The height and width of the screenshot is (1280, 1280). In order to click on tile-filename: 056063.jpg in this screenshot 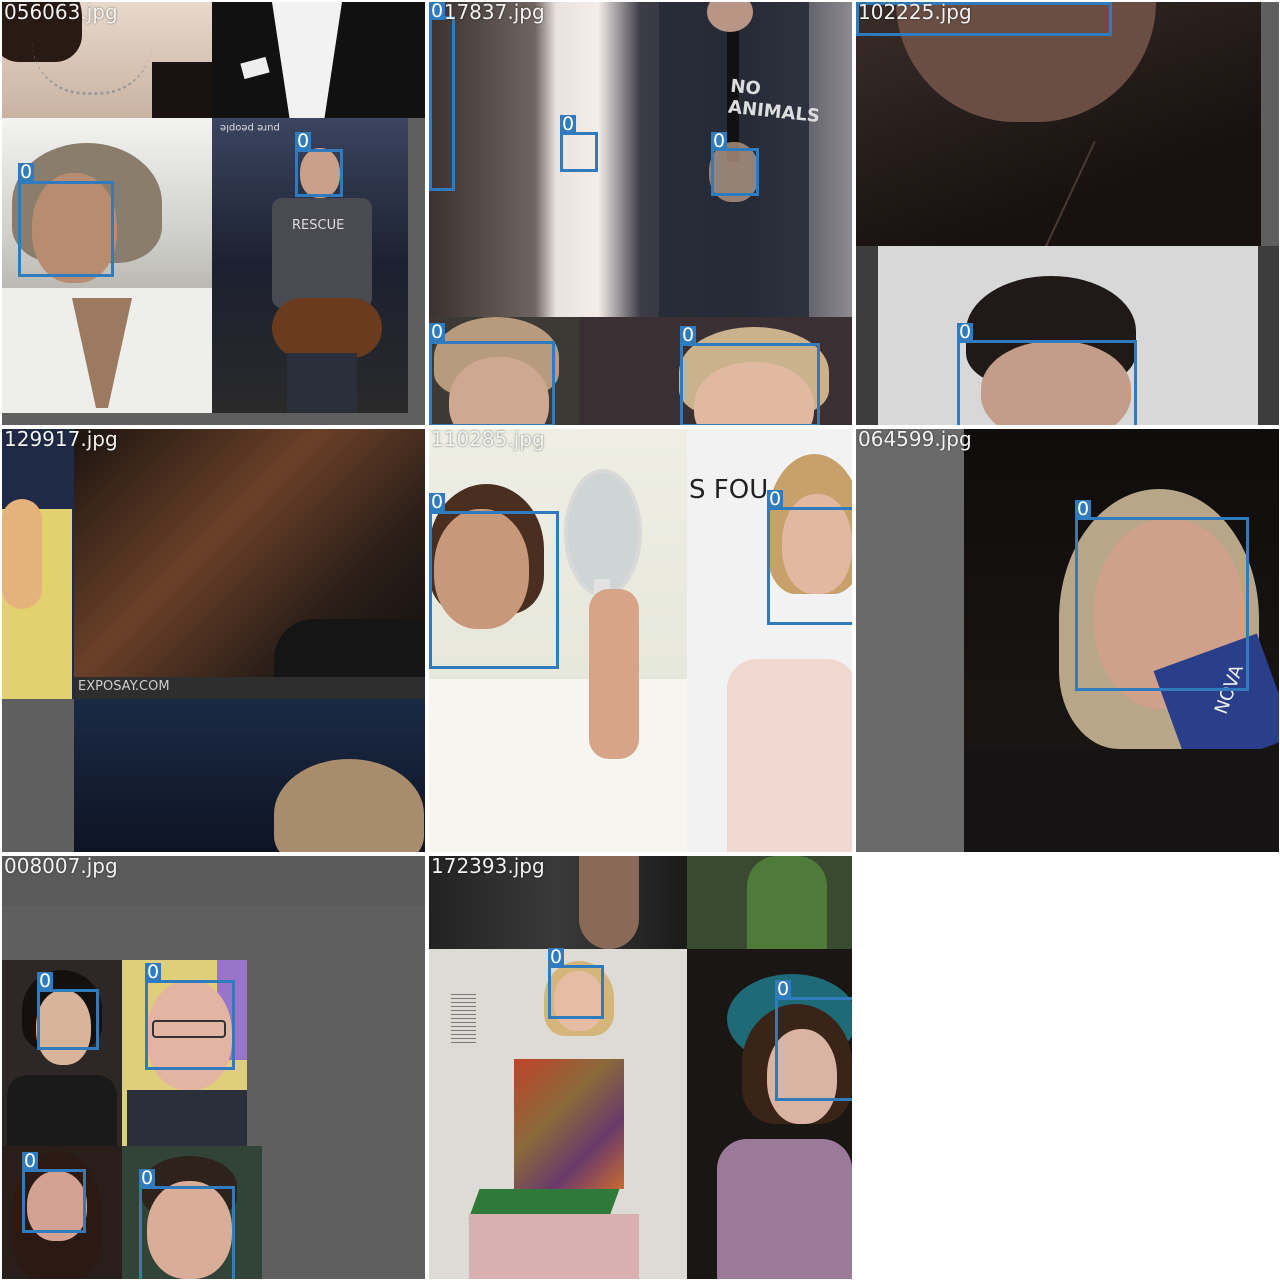, I will do `click(61, 13)`.